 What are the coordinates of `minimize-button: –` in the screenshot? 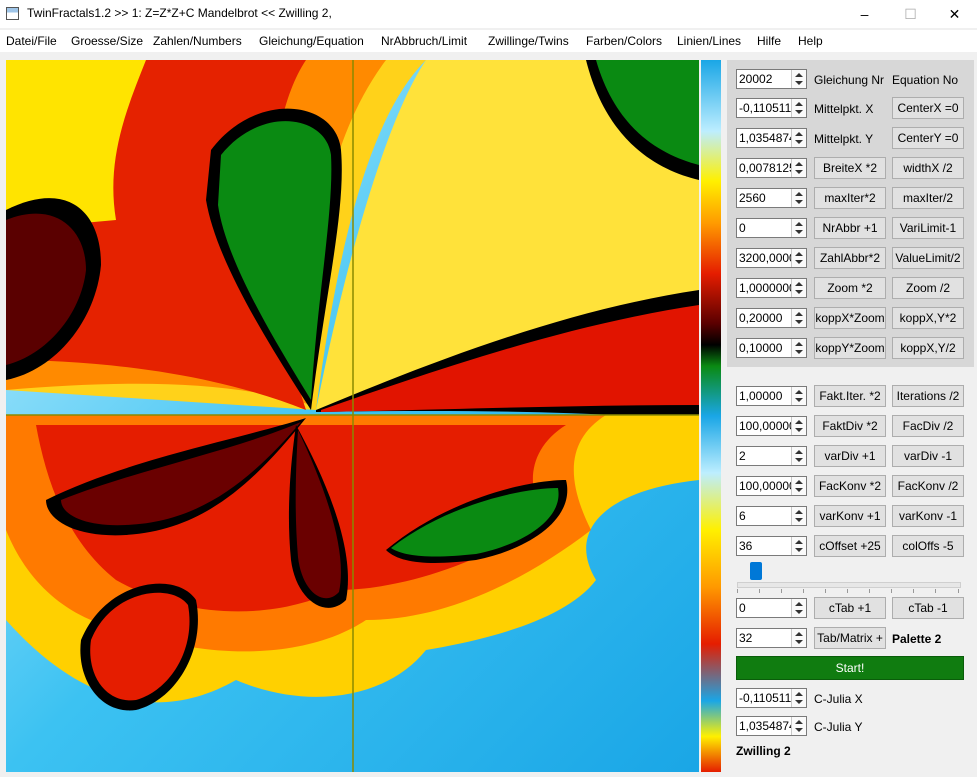 It's located at (864, 14).